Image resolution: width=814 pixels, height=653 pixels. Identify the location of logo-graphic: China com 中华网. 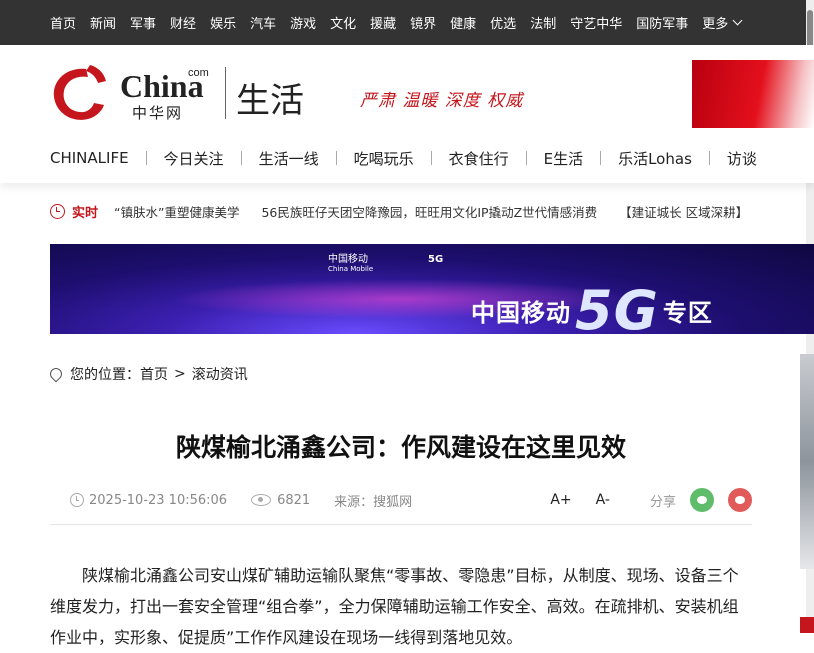
(131, 93).